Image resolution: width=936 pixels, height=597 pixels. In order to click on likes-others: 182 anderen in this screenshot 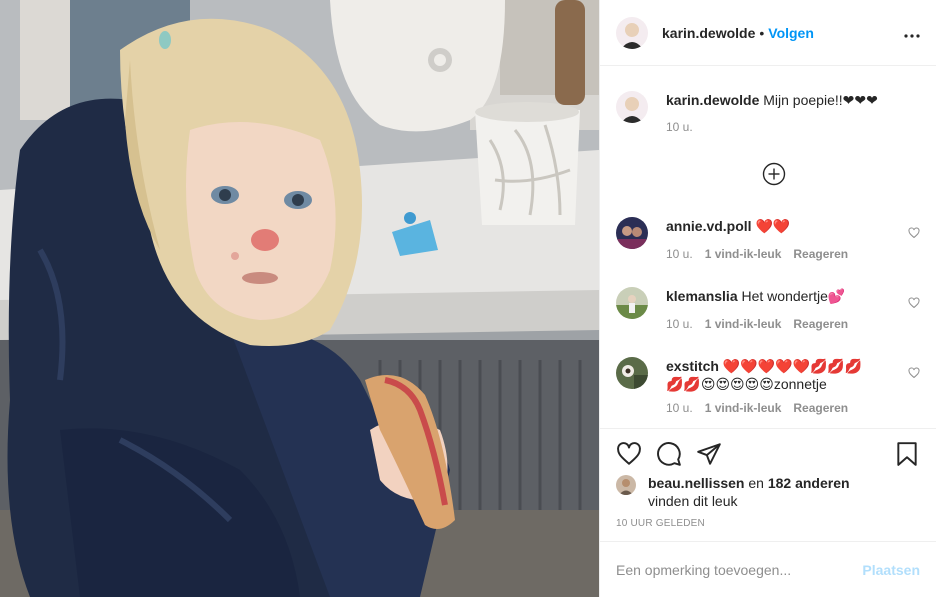, I will do `click(809, 483)`.